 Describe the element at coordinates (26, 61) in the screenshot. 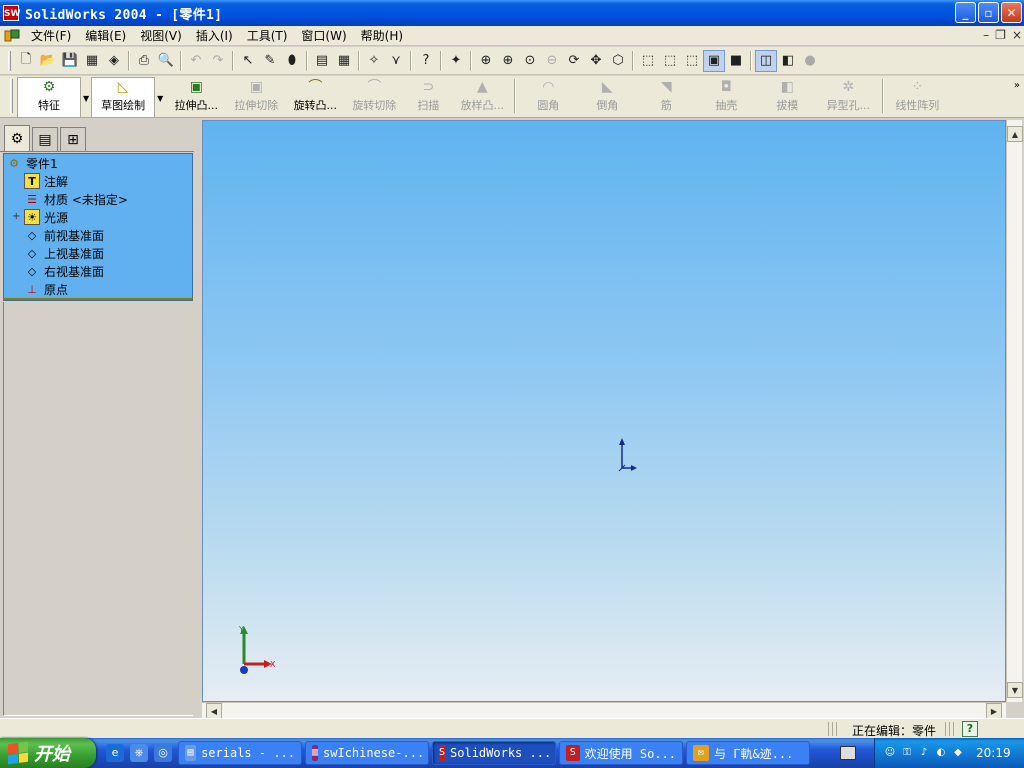

I see `new-file-icon: 🗋` at that location.